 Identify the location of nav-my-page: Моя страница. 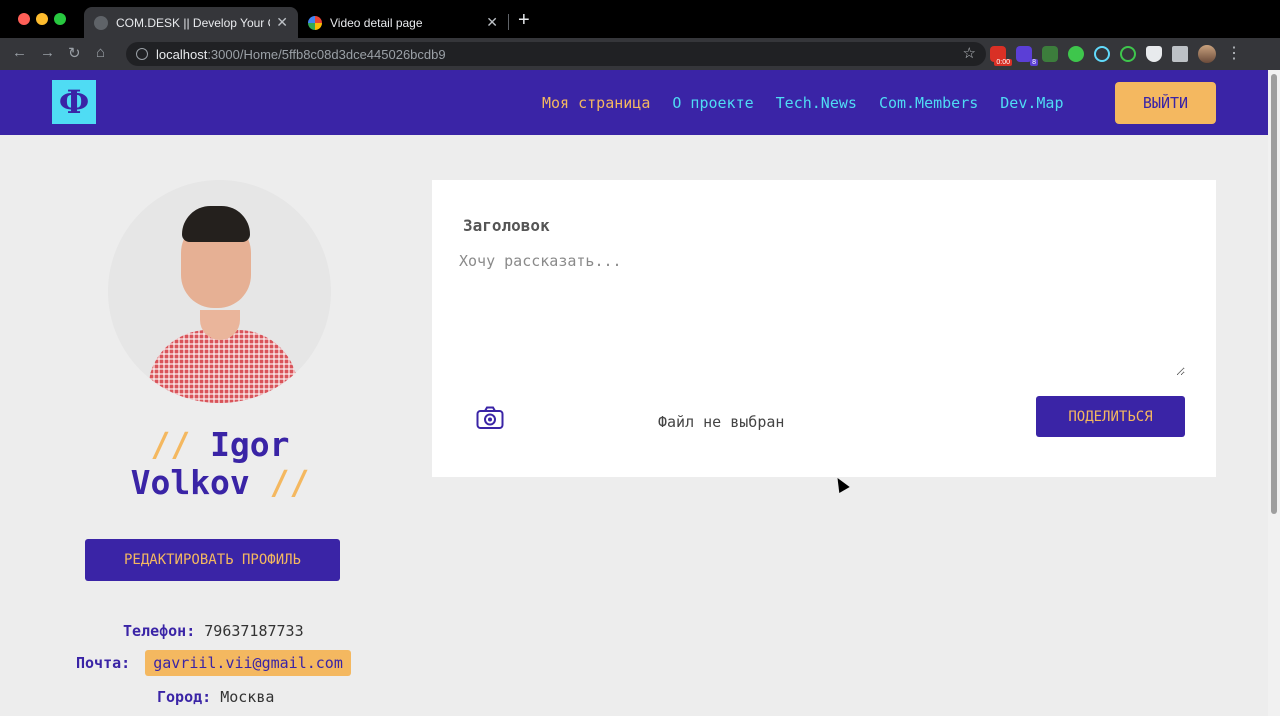
(596, 103).